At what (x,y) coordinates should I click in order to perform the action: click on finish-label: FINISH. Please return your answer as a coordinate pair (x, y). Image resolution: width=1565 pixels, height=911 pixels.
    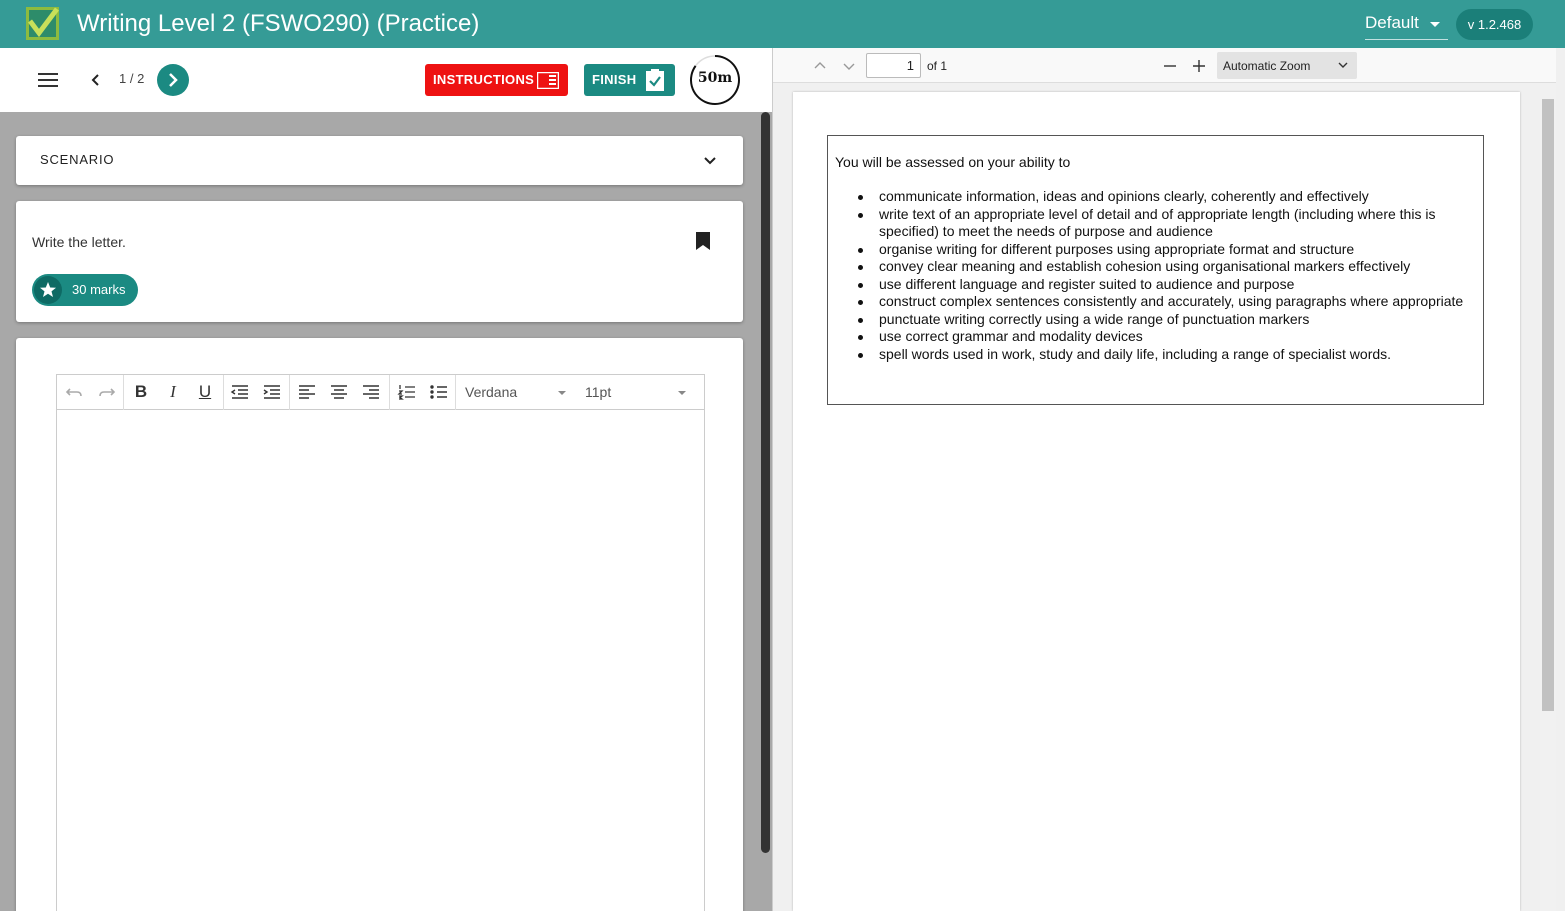
    Looking at the image, I should click on (614, 79).